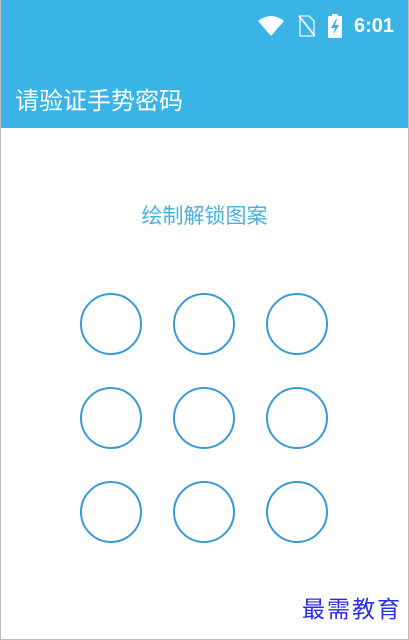 This screenshot has width=409, height=640. What do you see at coordinates (325, 26) in the screenshot?
I see `status-icons: 6:01` at bounding box center [325, 26].